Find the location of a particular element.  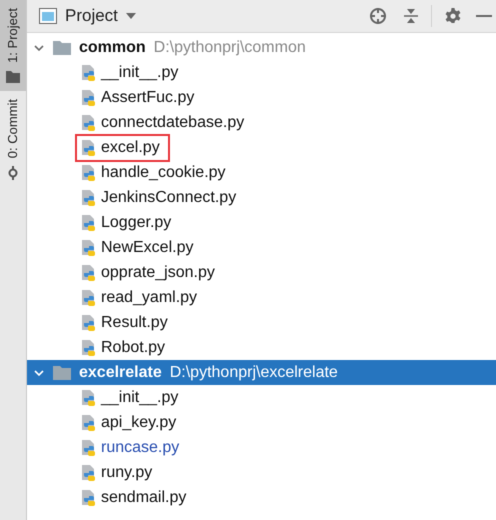

file-name: JenkinsConnect.py is located at coordinates (168, 198).